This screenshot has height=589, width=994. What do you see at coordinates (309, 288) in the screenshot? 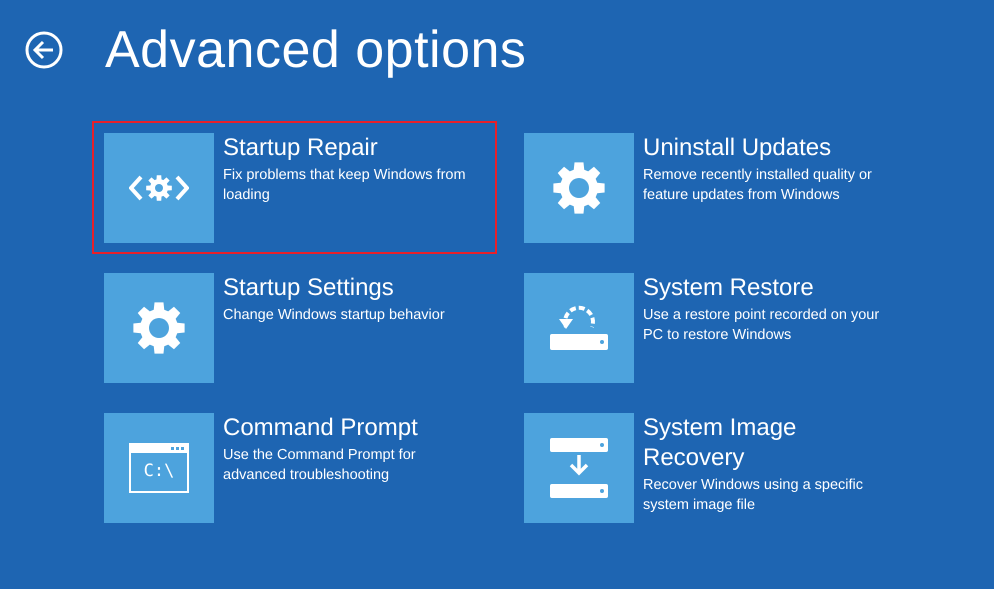
I see `option-title: Startup Settings` at bounding box center [309, 288].